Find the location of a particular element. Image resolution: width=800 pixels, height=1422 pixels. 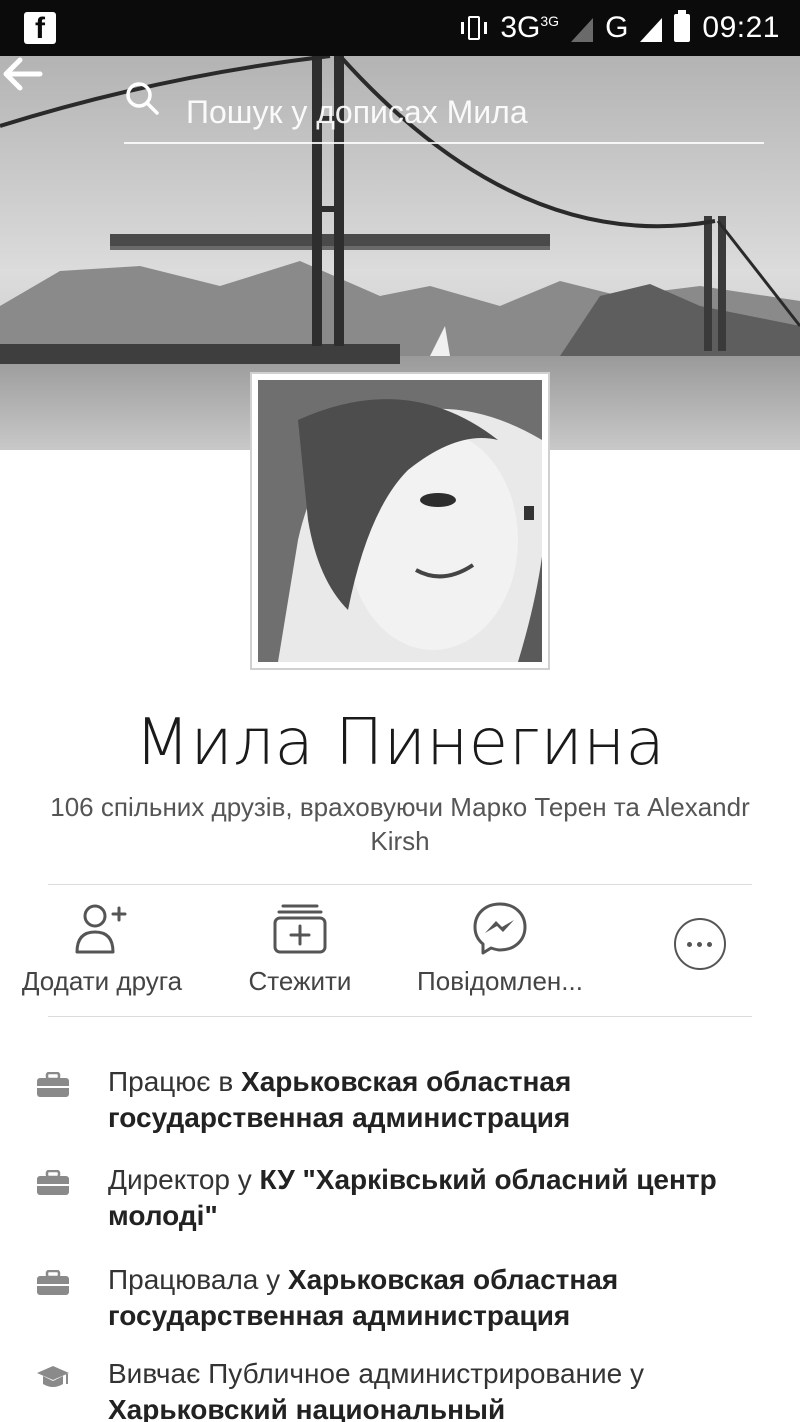

signal-icon is located at coordinates (582, 30).